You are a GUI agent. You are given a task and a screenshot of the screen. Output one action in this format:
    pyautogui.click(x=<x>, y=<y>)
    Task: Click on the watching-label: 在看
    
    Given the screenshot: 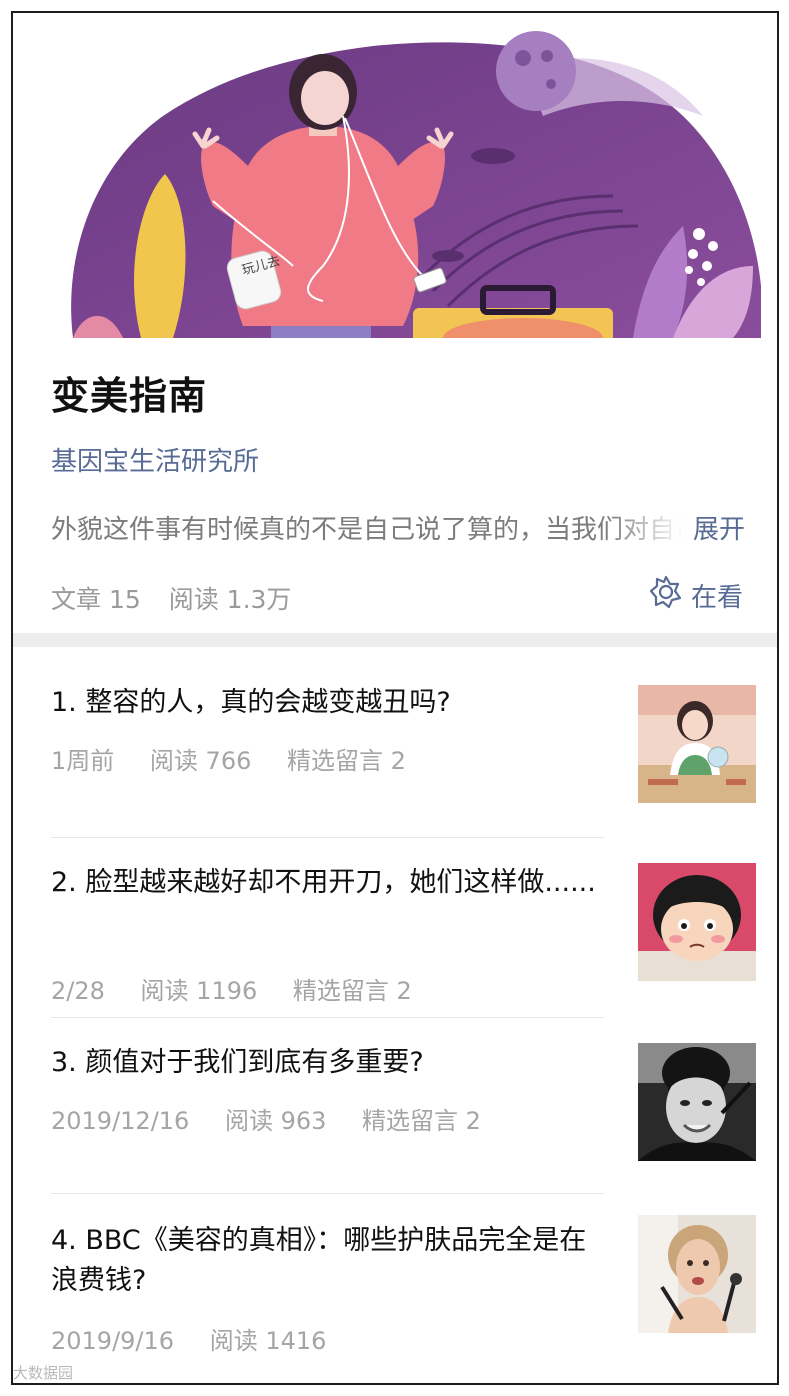 What is the action you would take?
    pyautogui.click(x=716, y=598)
    